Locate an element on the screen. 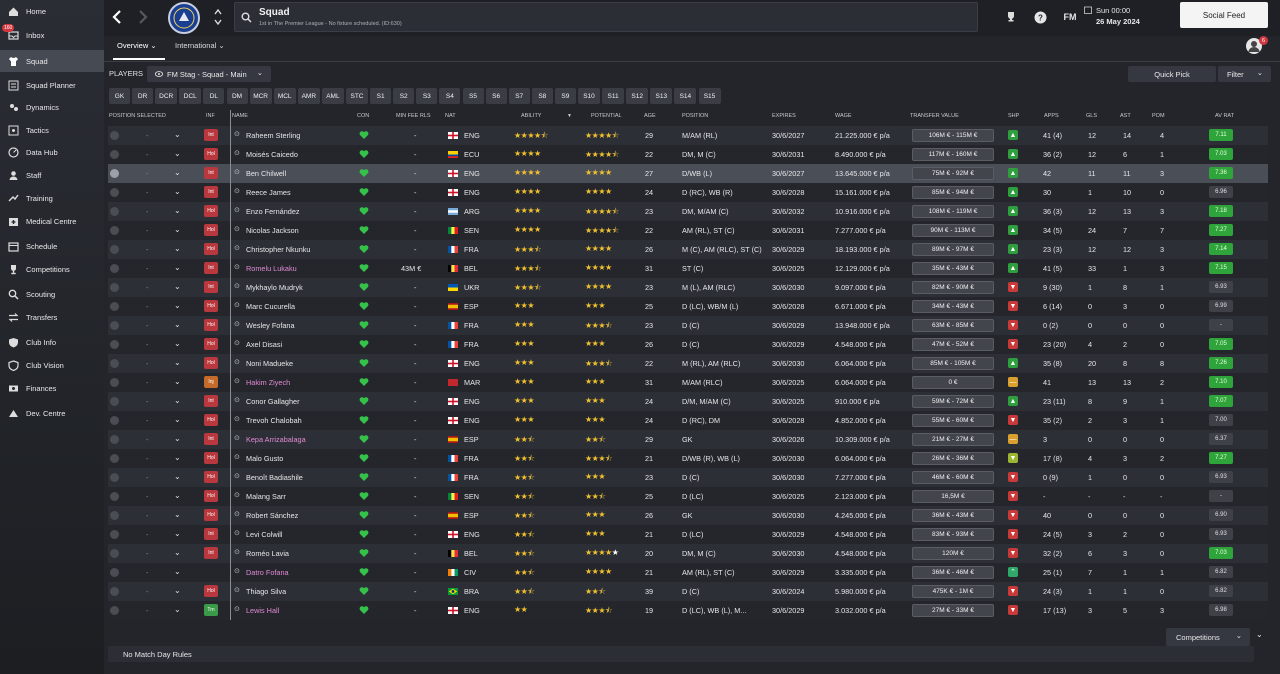  position-filter-s10: S10 is located at coordinates (589, 96).